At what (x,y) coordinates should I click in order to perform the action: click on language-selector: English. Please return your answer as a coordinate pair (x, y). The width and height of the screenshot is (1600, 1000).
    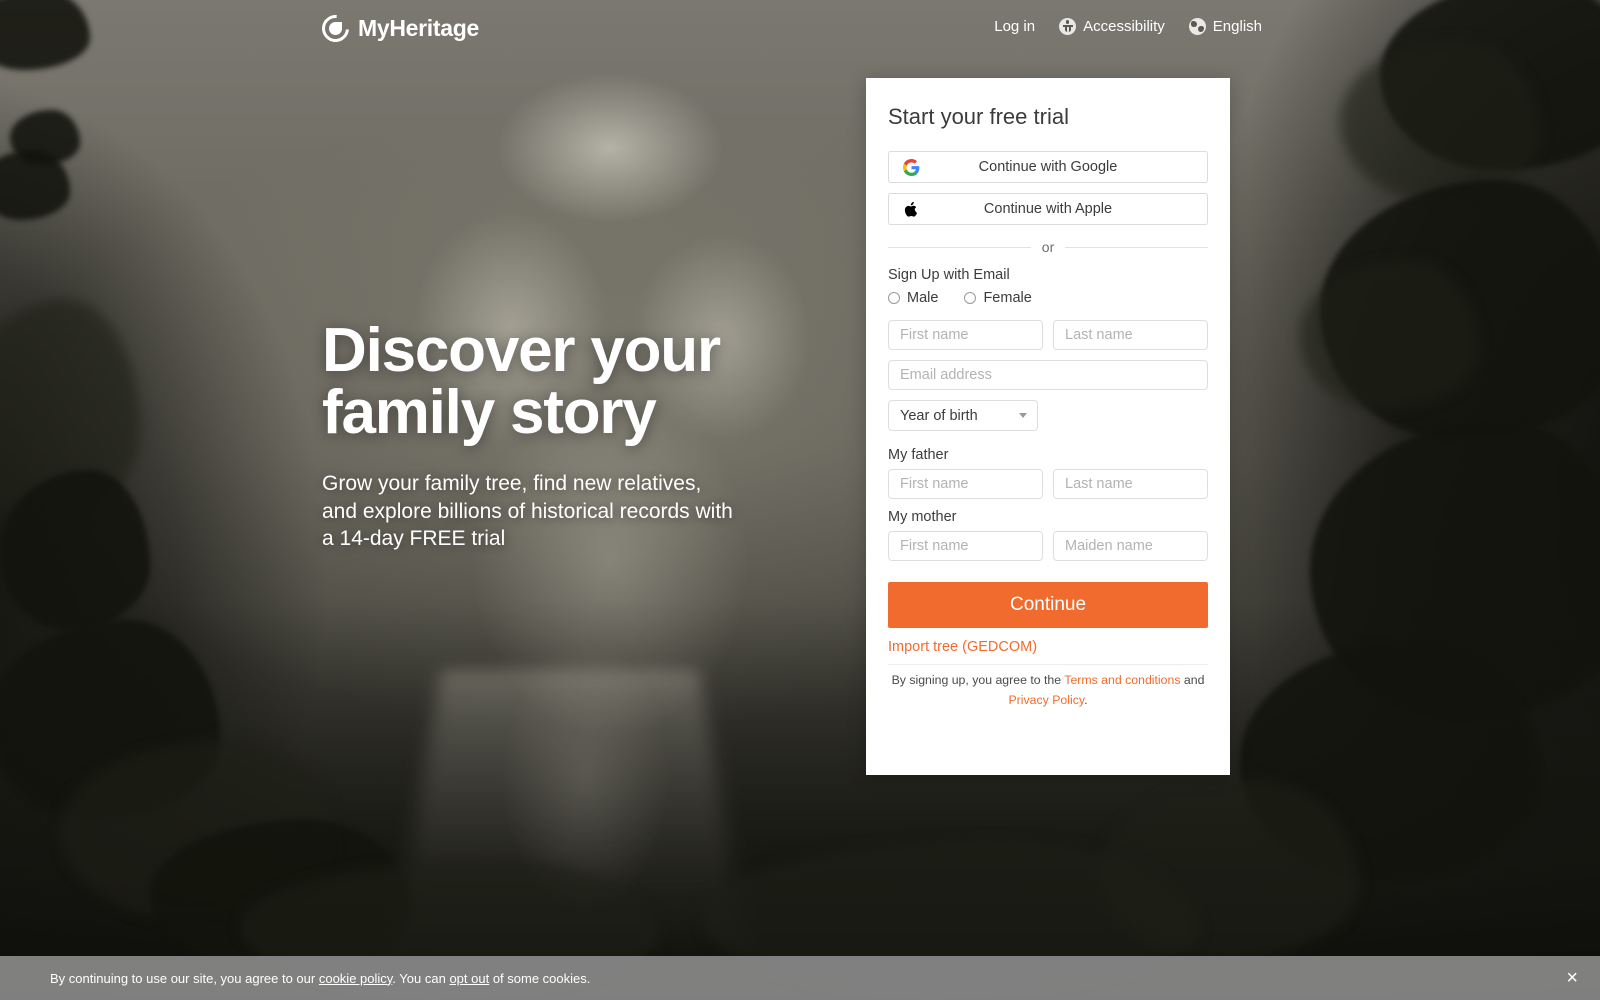
    Looking at the image, I should click on (1225, 26).